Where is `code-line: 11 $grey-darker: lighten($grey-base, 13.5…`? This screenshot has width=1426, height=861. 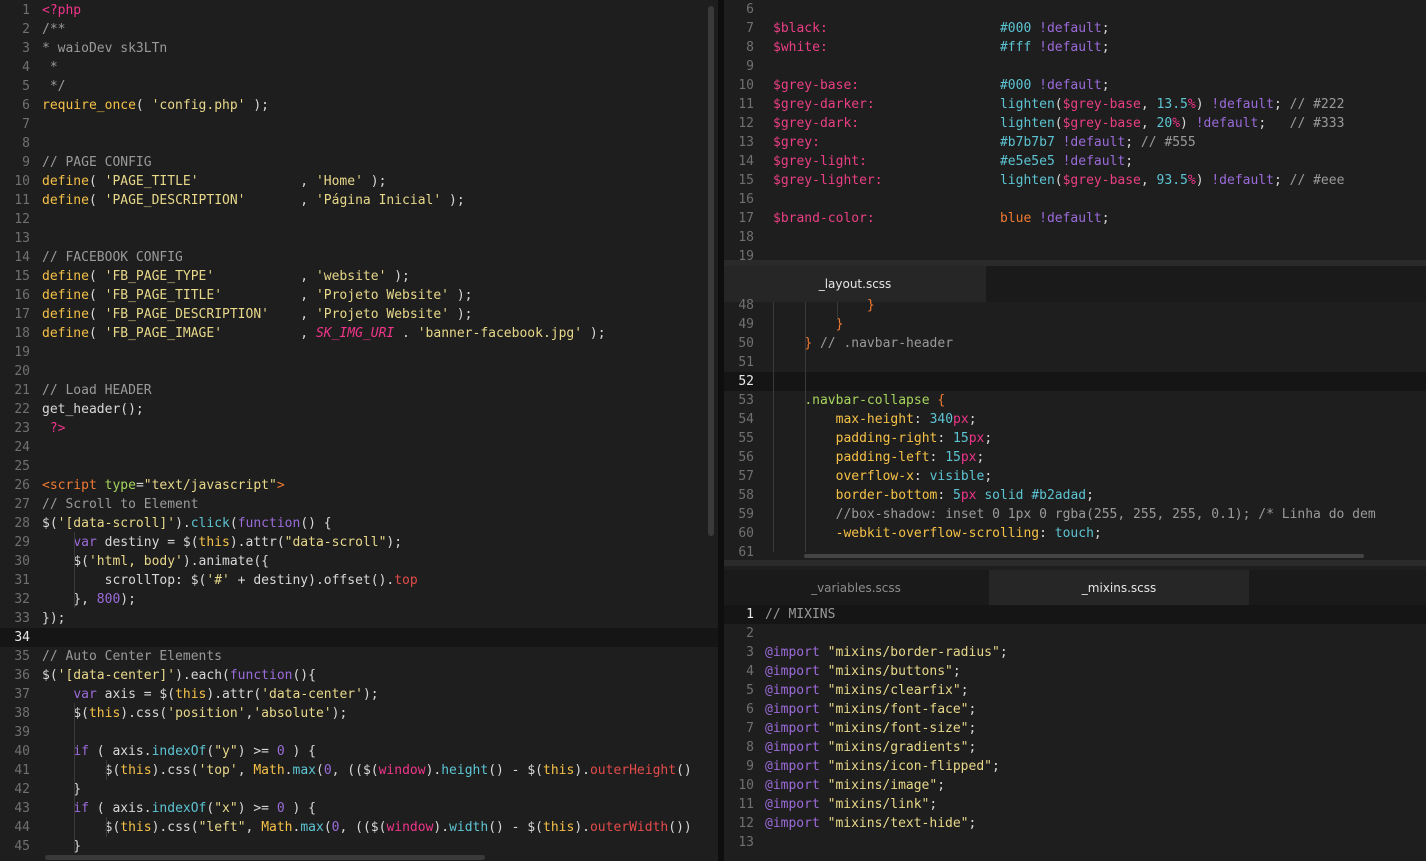
code-line: 11 $grey-darker: lighten($grey-base, 13.5… is located at coordinates (1075, 104).